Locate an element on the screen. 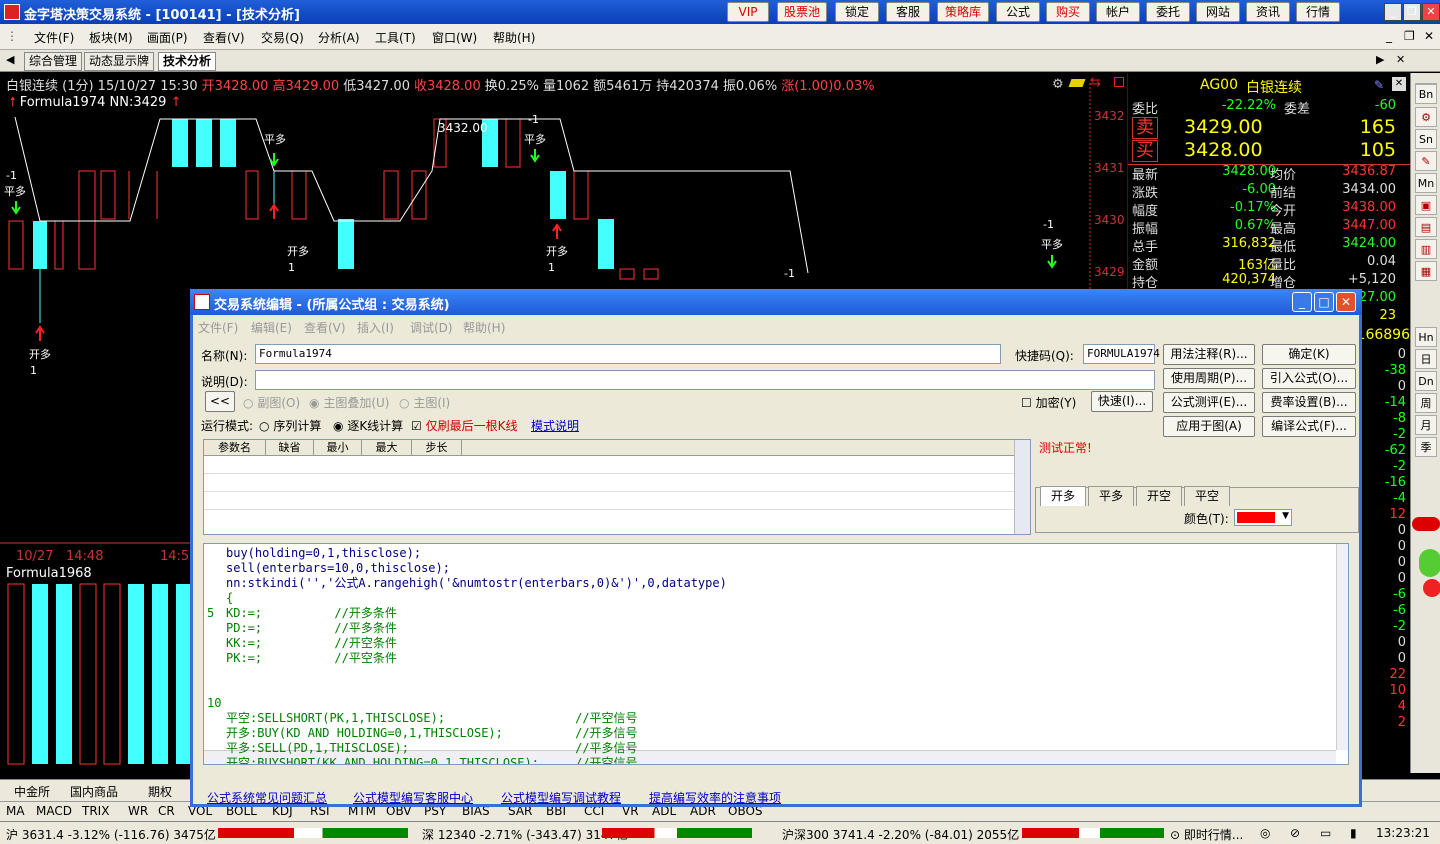 This screenshot has width=1440, height=844. menu-tools: 工具(T) is located at coordinates (395, 37).